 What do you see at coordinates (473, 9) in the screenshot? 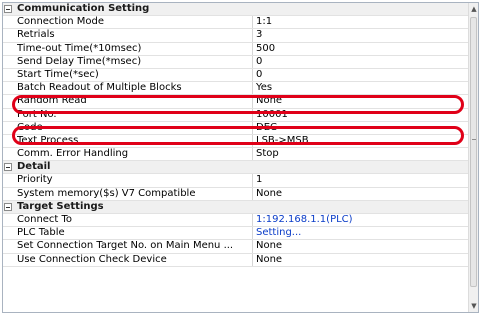
I see `scroll-up-icon: ▲` at bounding box center [473, 9].